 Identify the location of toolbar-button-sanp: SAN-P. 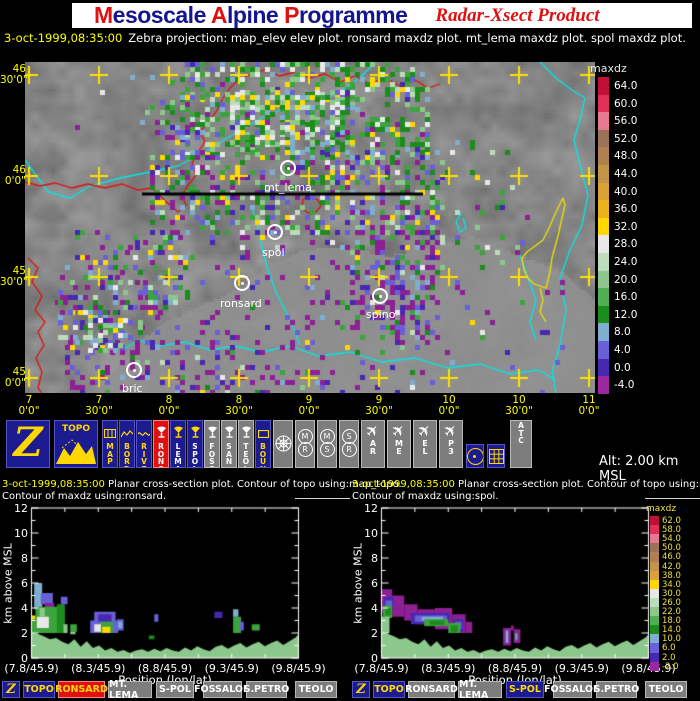
(229, 444).